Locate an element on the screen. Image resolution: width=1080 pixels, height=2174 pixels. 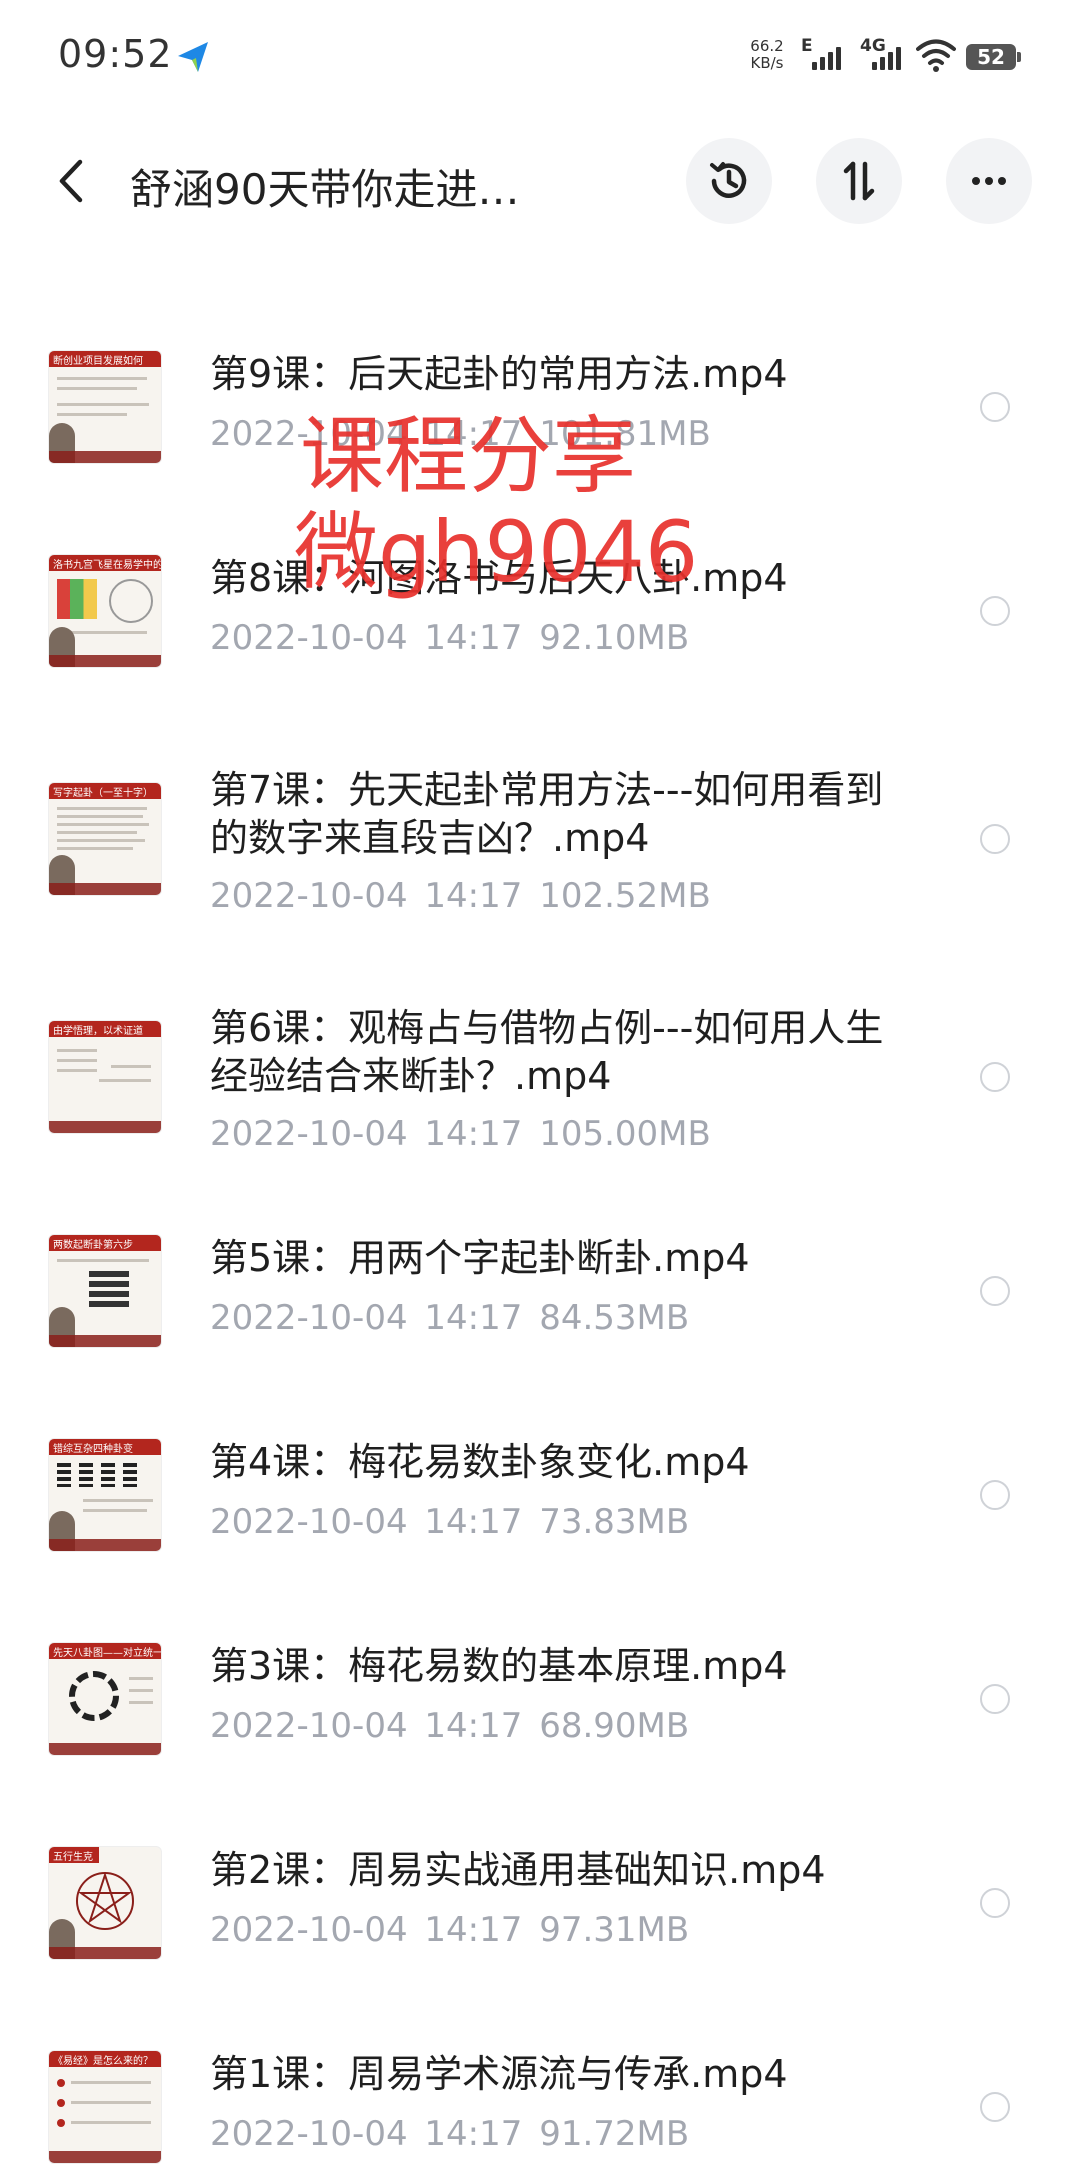
file-name: 第7课：先天起卦常用方法---如何用看到的数字来直段吉凶？.mp4 is located at coordinates (547, 814).